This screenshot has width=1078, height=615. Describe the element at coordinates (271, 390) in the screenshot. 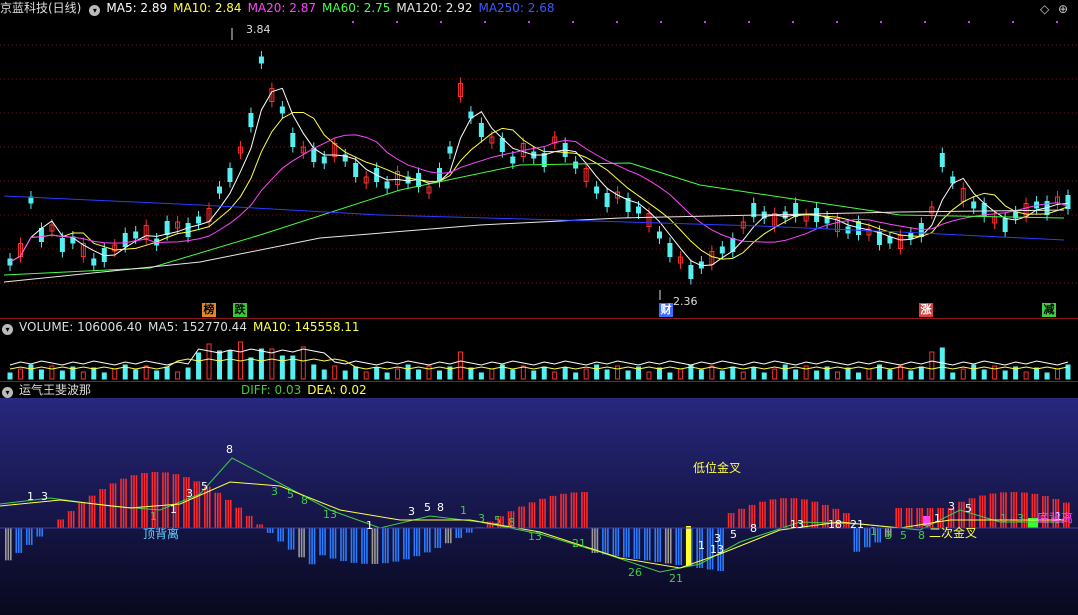

I see `diff-label: DIFF: 0.03` at that location.